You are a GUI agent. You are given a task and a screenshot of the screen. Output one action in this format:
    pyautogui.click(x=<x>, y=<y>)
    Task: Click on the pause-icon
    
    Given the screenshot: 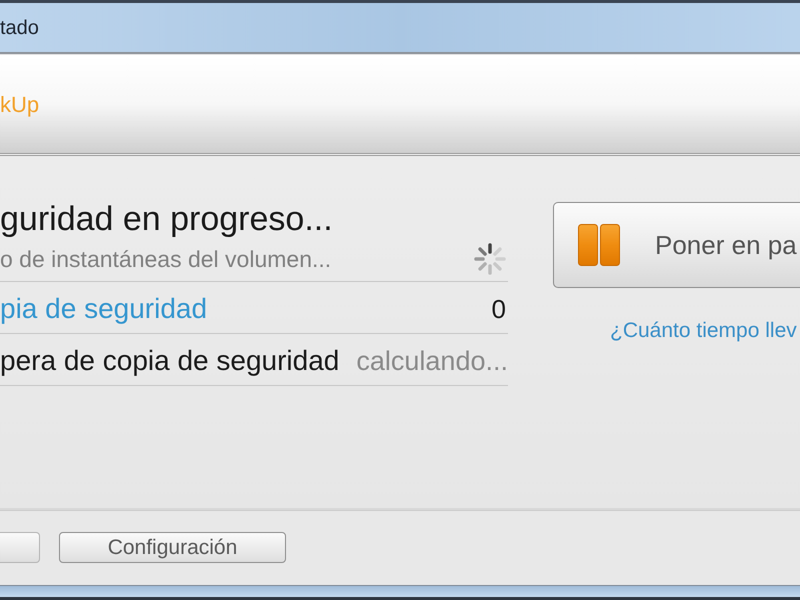 What is the action you would take?
    pyautogui.click(x=599, y=245)
    